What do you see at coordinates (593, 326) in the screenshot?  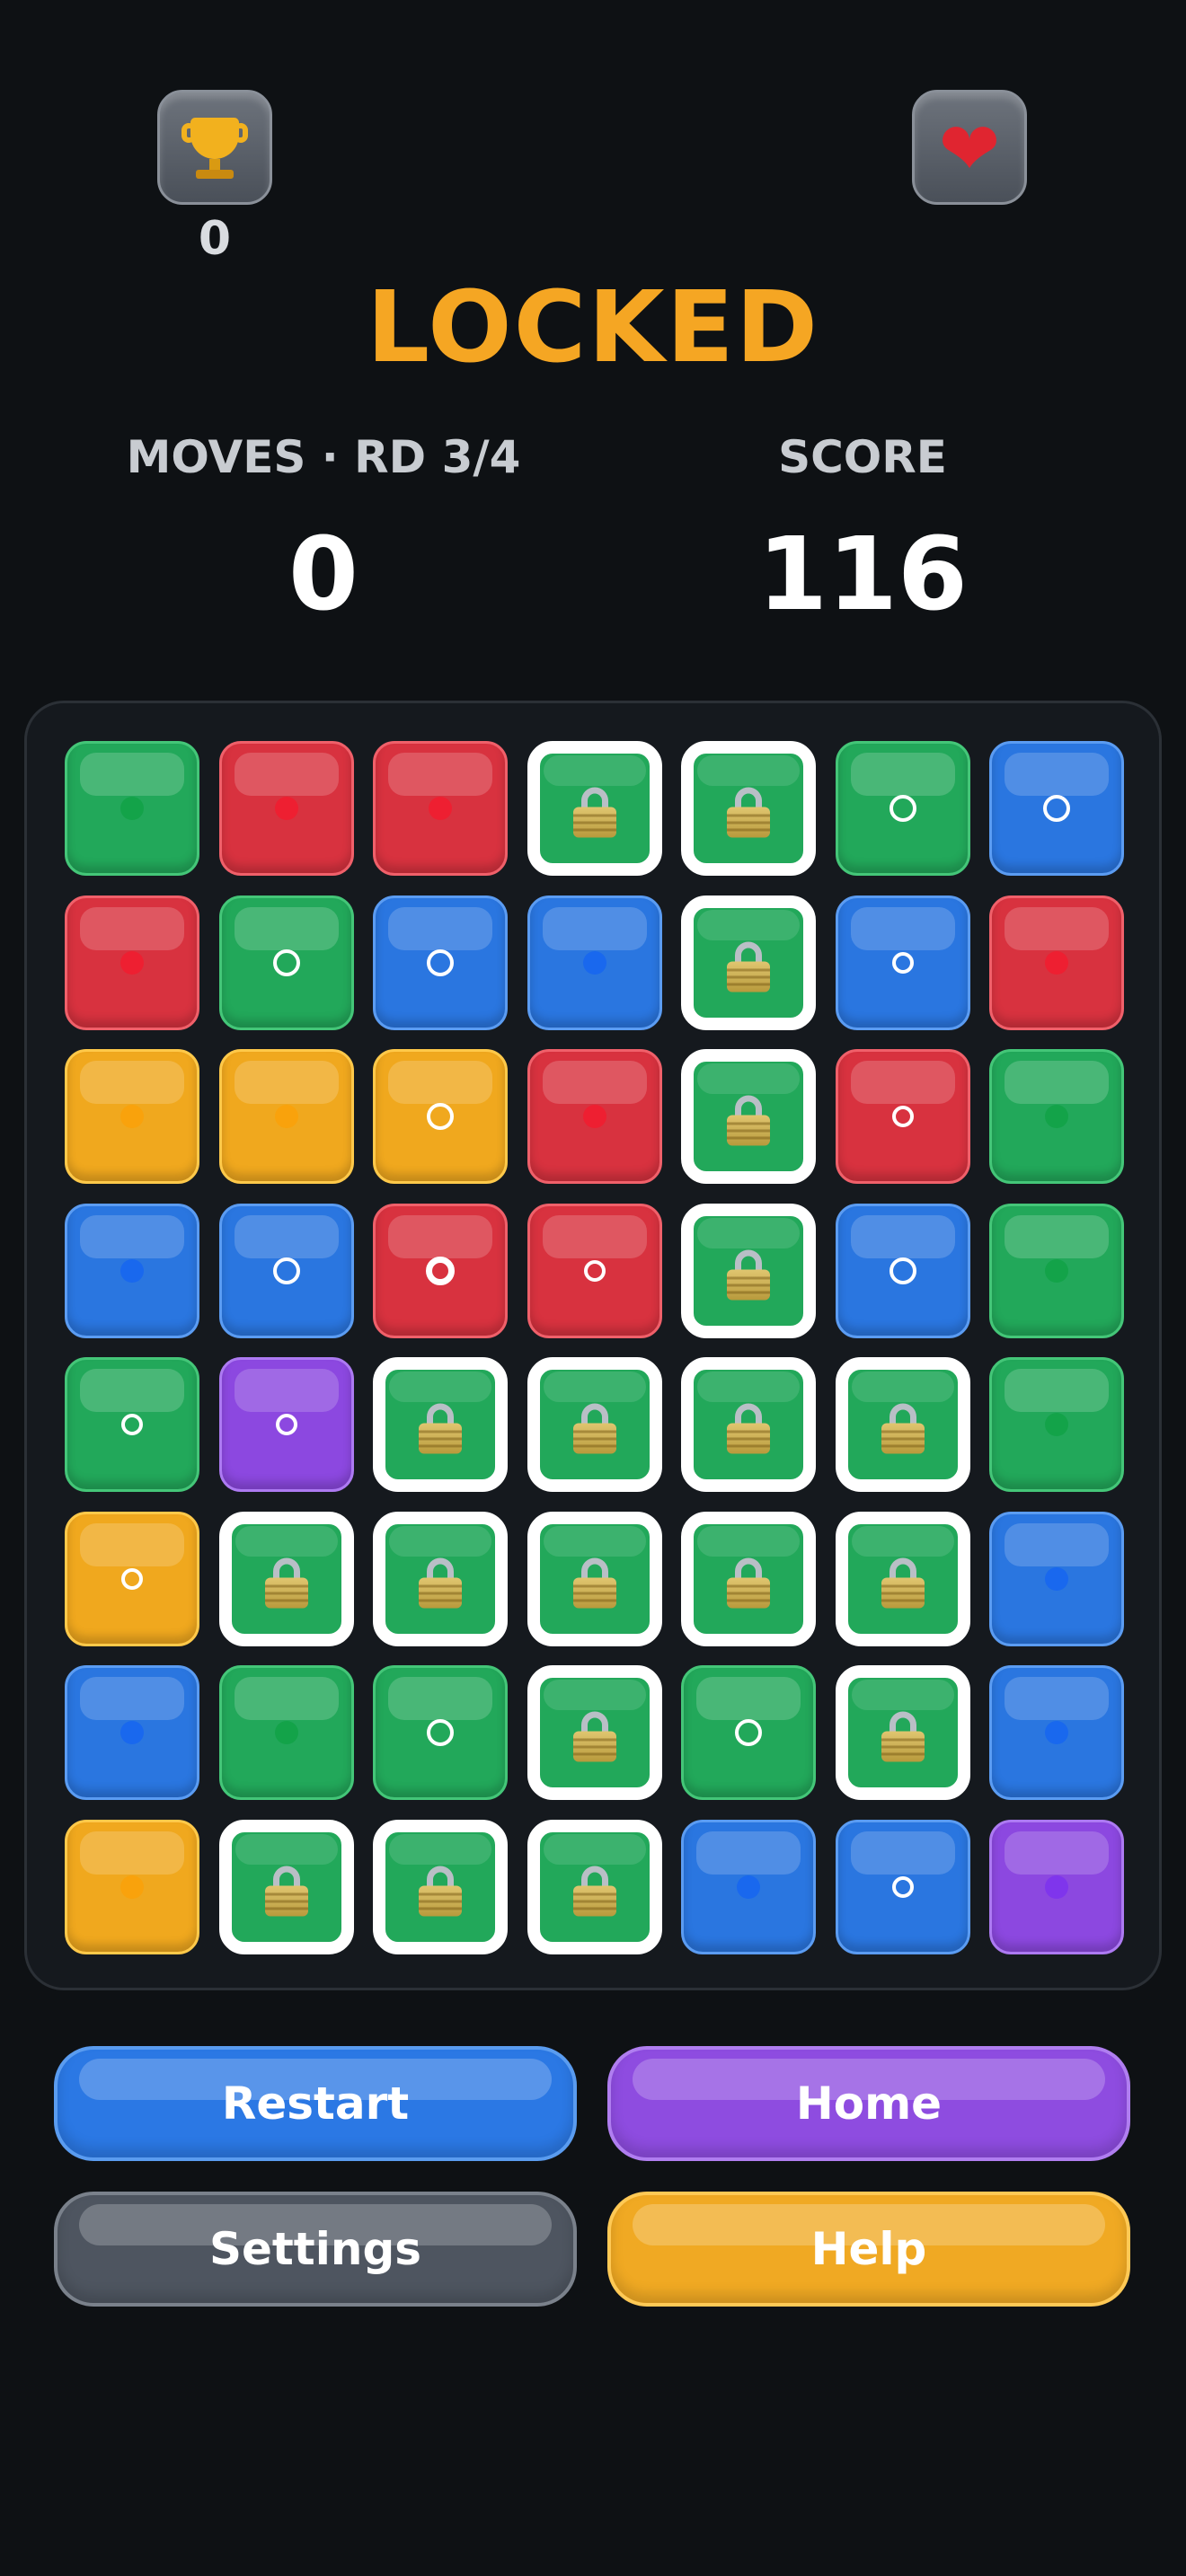 I see `game-title: LOCKED` at bounding box center [593, 326].